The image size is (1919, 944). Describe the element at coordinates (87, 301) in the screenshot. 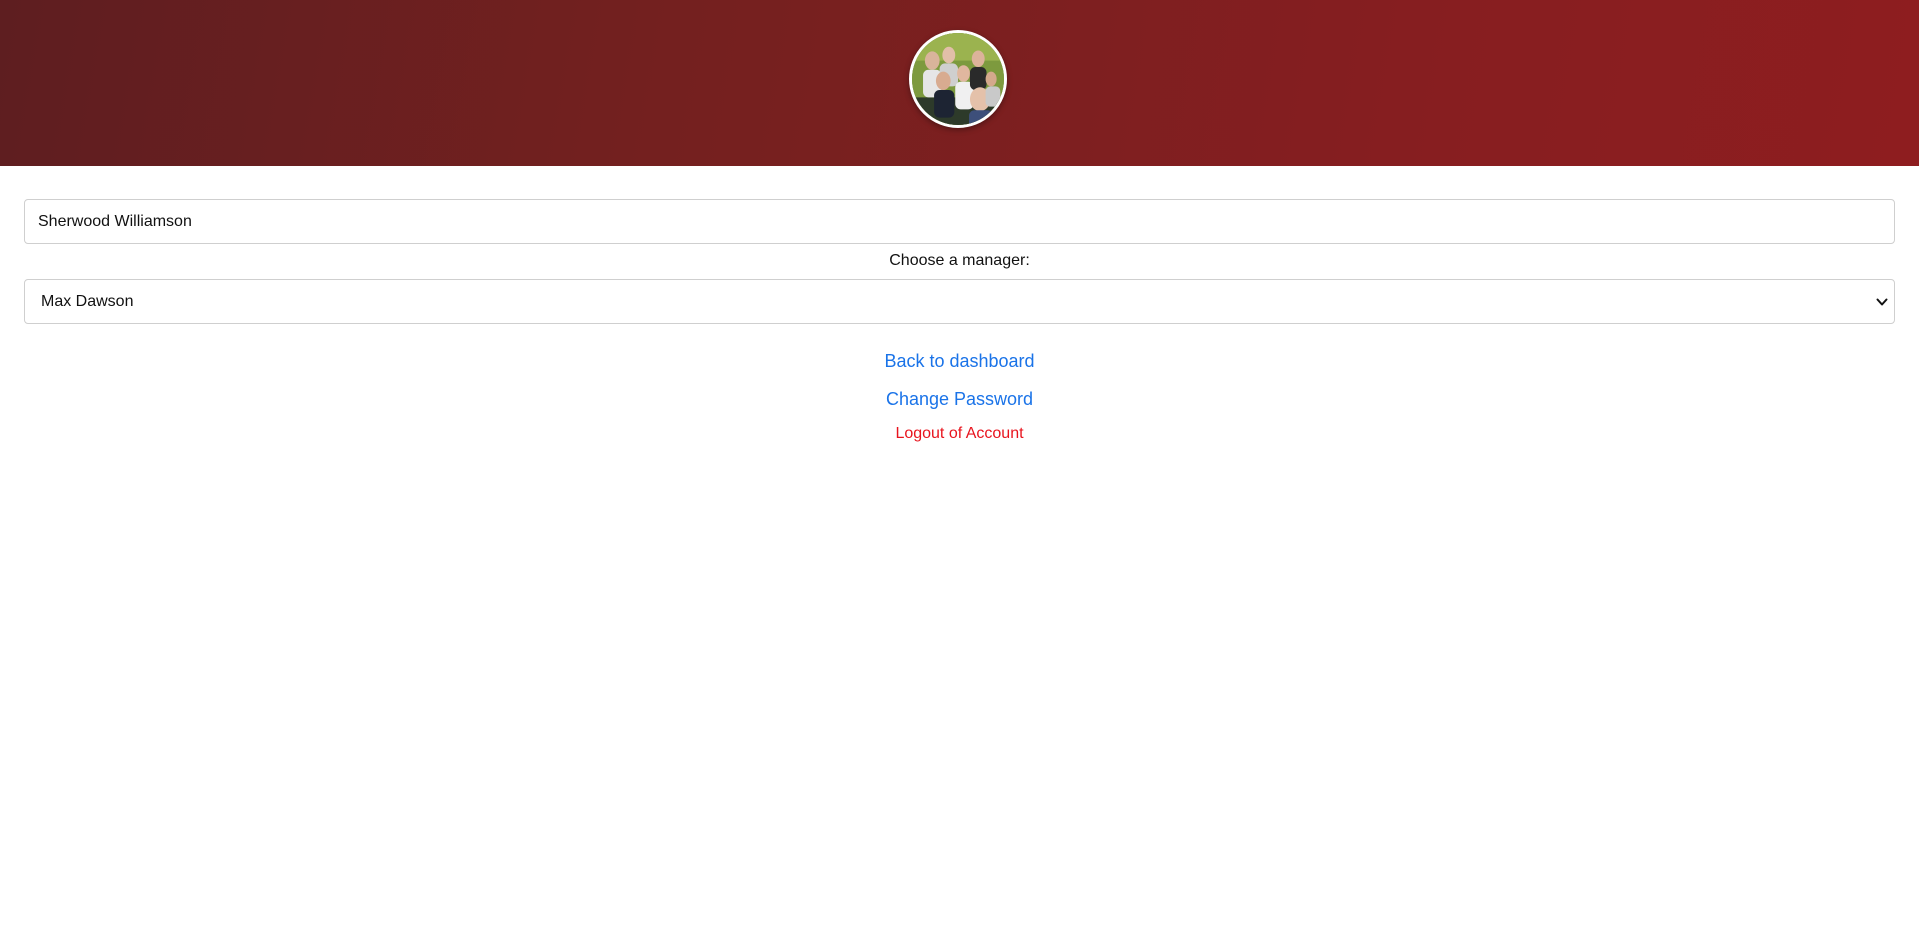

I see `manager-select-value: Max Dawson` at that location.